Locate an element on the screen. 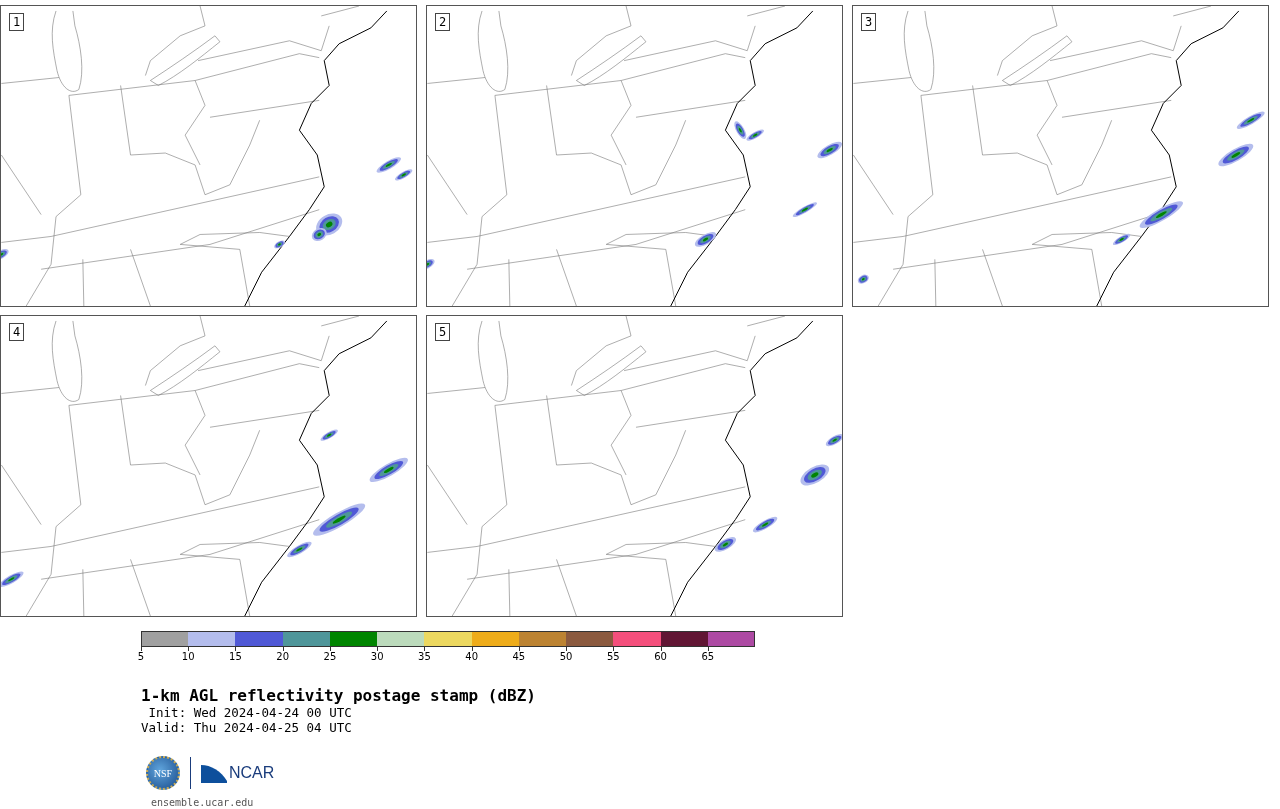 This screenshot has width=1280, height=809. tick-label: 65 is located at coordinates (708, 657).